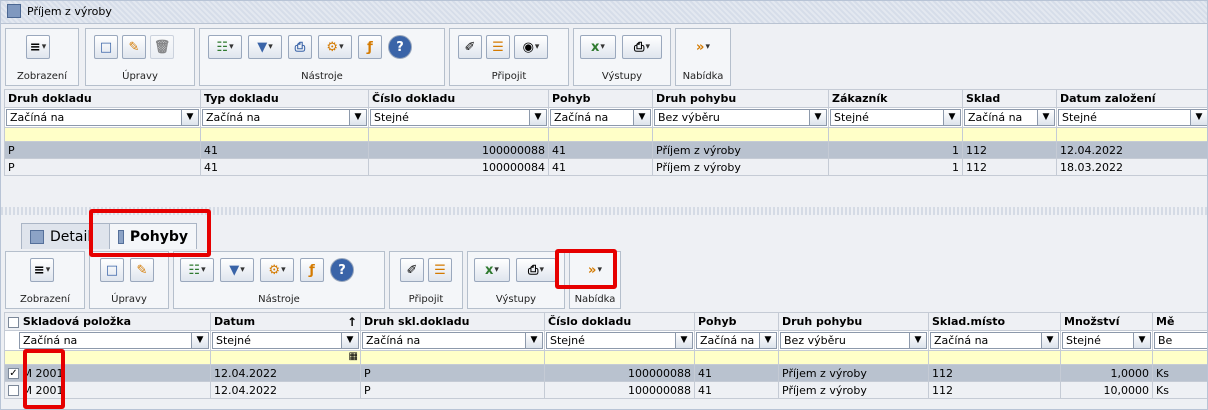  Describe the element at coordinates (605, 134) in the screenshot. I see `top-grid-filter-input-row` at that location.